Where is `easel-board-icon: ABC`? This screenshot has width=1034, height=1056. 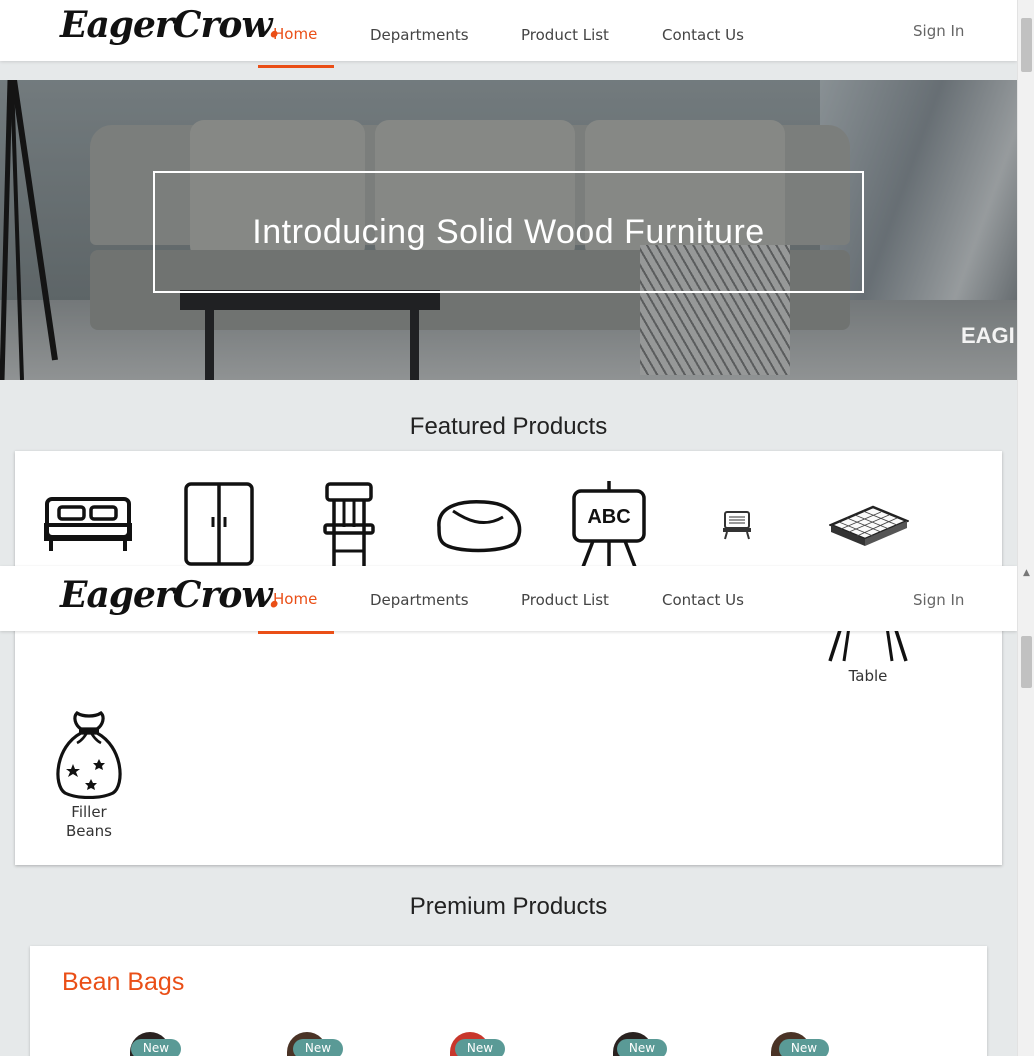
easel-board-icon: ABC is located at coordinates (609, 524).